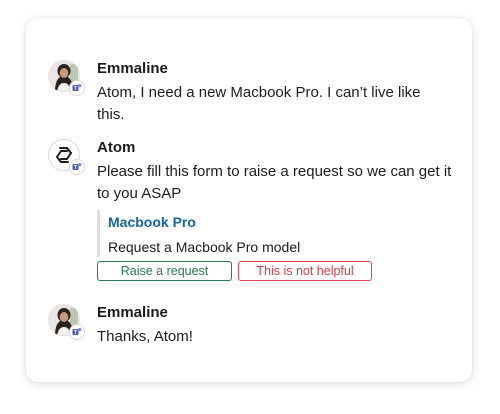 The width and height of the screenshot is (500, 414). I want to click on message-text: Thanks, Atom!, so click(145, 336).